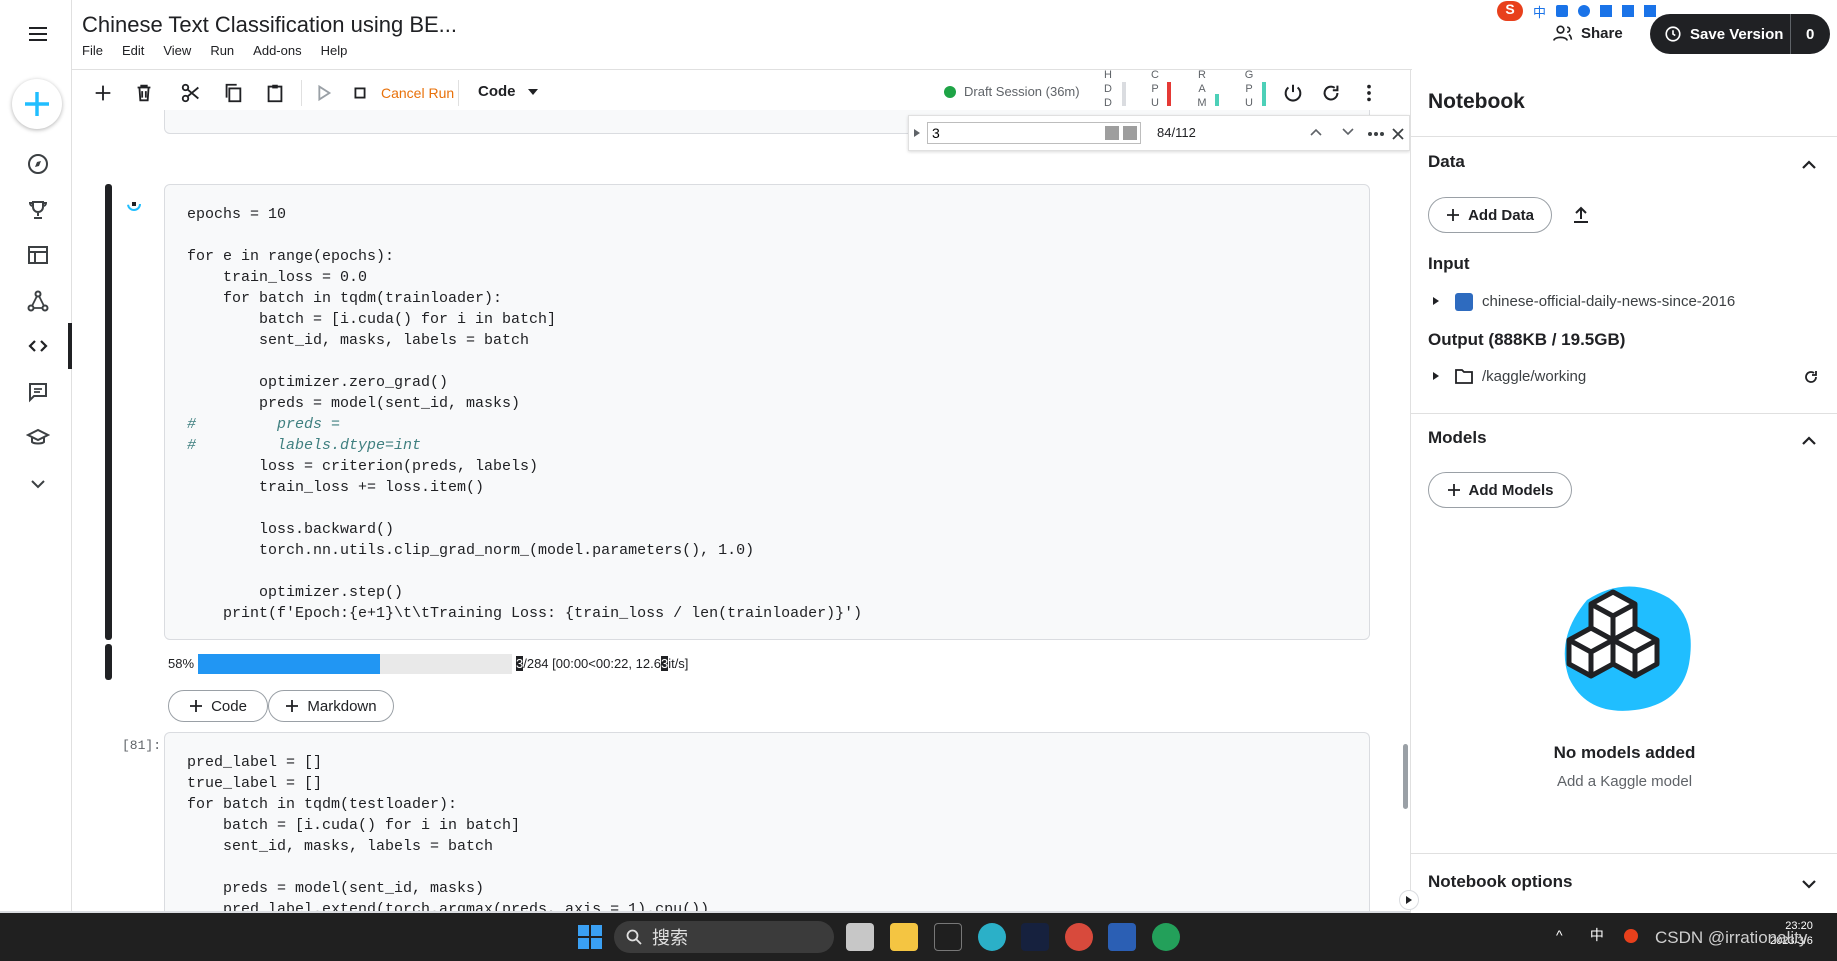 The width and height of the screenshot is (1837, 961). What do you see at coordinates (1581, 215) in the screenshot?
I see `upload-icon` at bounding box center [1581, 215].